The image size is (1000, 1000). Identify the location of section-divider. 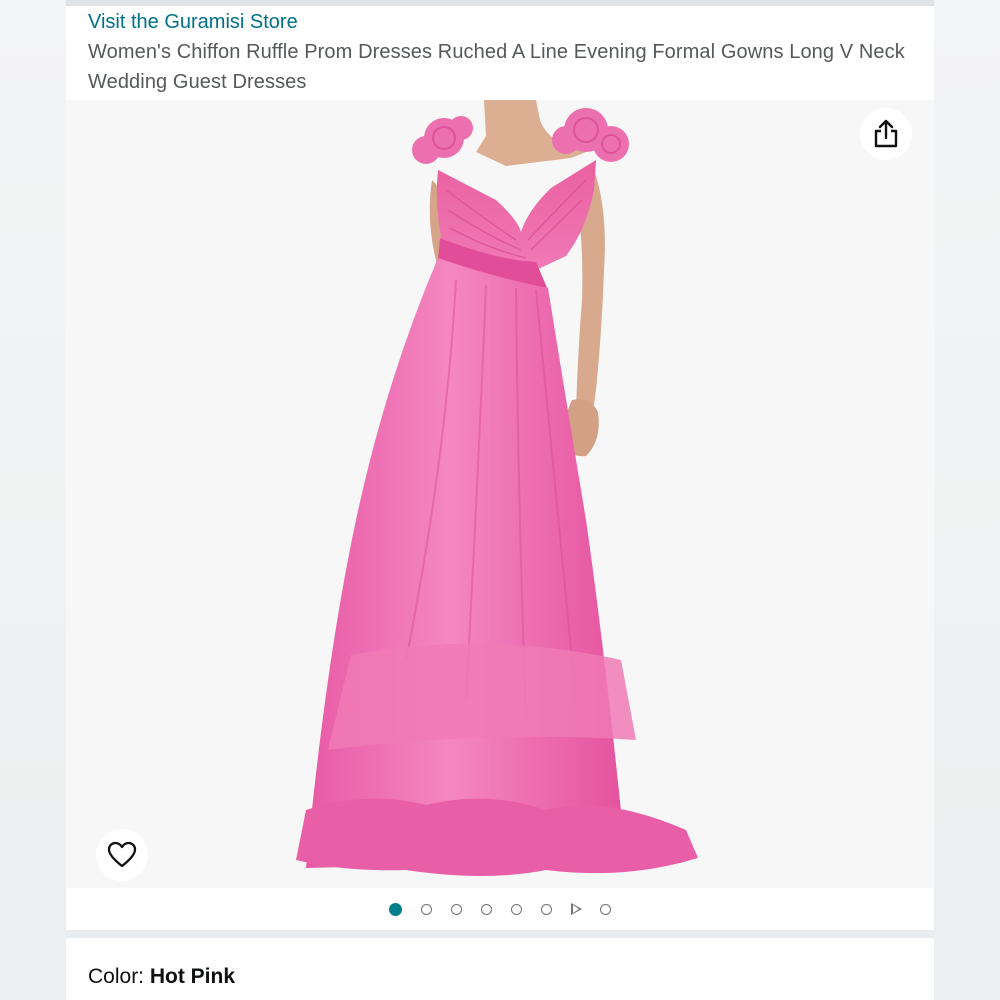
(500, 934).